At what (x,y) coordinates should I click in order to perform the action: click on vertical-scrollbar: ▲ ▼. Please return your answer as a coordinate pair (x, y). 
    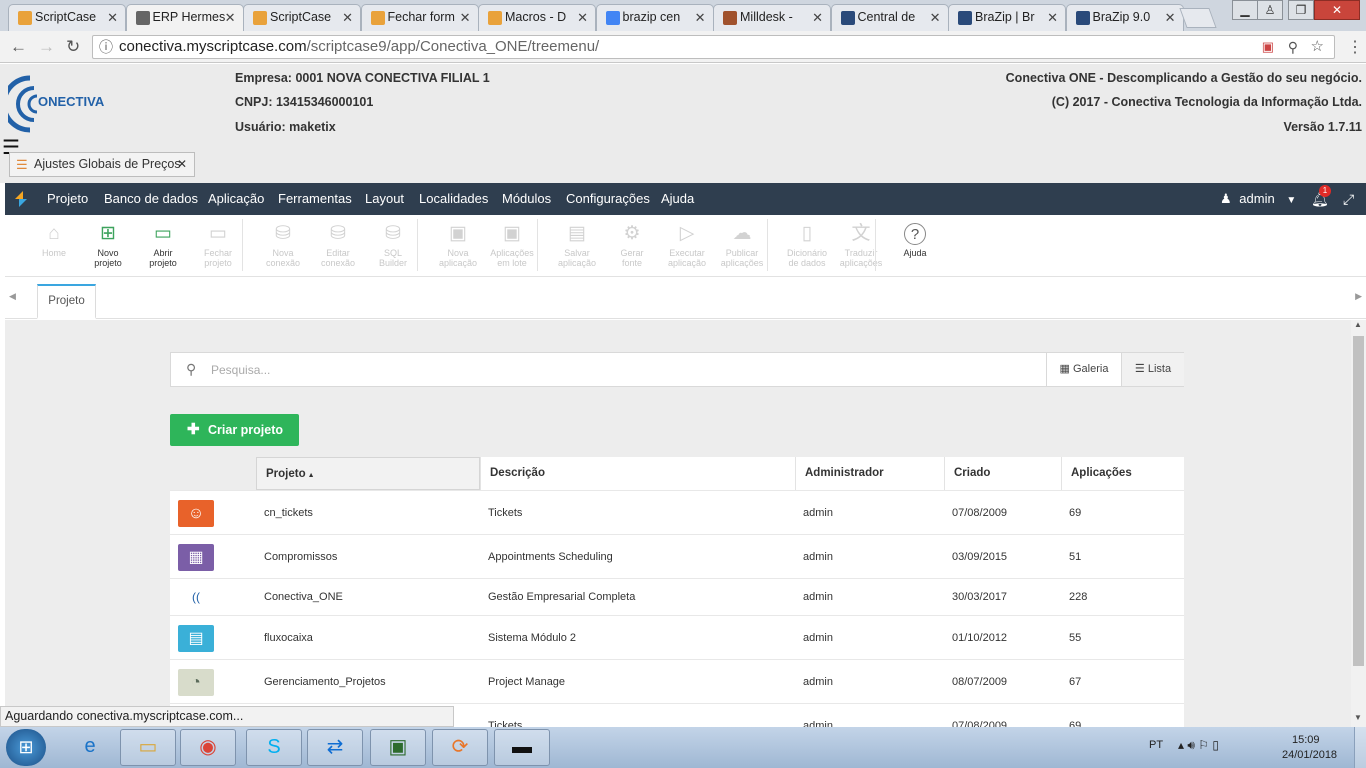
    Looking at the image, I should click on (1358, 523).